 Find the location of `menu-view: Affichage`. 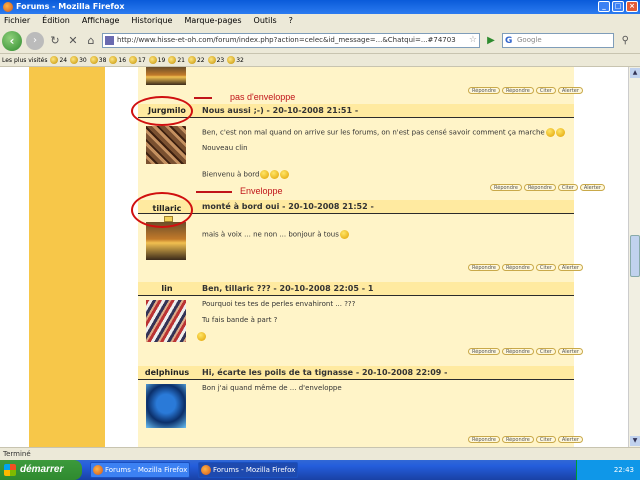

menu-view: Affichage is located at coordinates (101, 20).